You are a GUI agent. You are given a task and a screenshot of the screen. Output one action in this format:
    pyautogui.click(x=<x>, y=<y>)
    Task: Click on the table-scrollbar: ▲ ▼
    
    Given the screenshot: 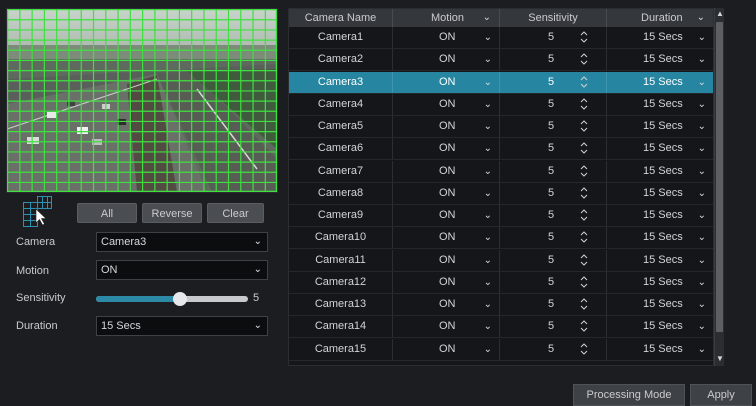 What is the action you would take?
    pyautogui.click(x=719, y=187)
    